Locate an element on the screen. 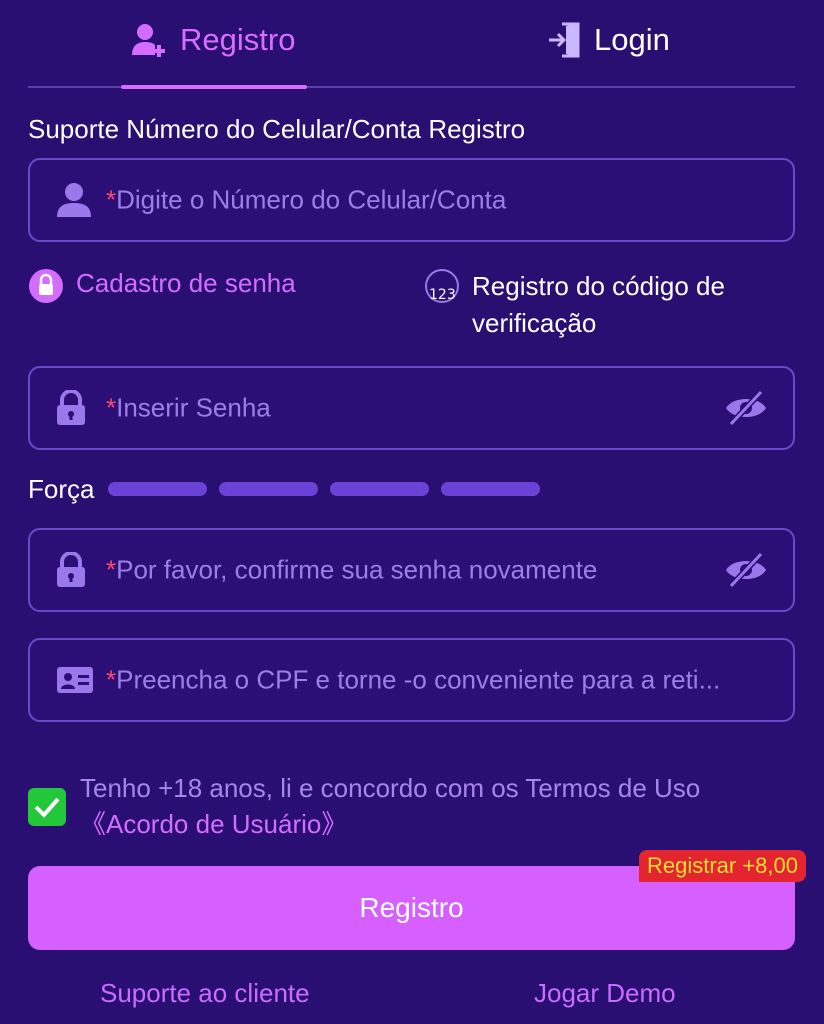  bonus-badge: Registrar +8,00 is located at coordinates (722, 866).